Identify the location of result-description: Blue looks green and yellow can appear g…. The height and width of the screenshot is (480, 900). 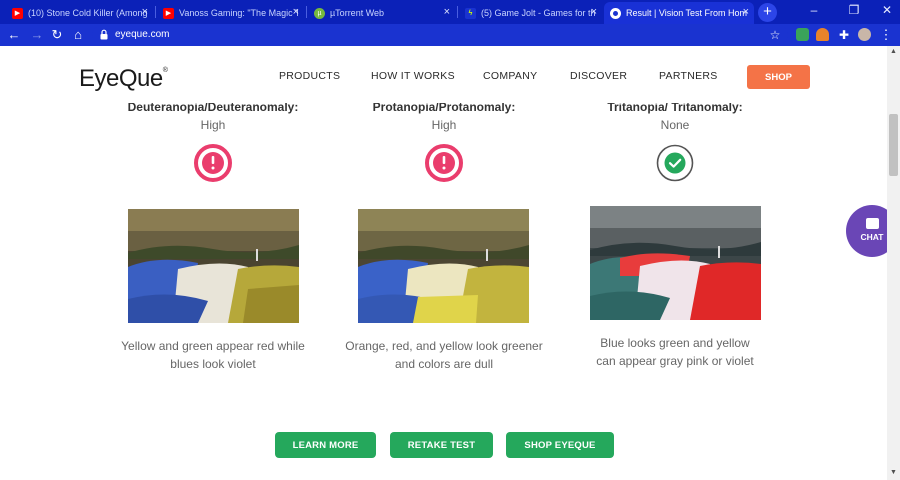
(675, 352).